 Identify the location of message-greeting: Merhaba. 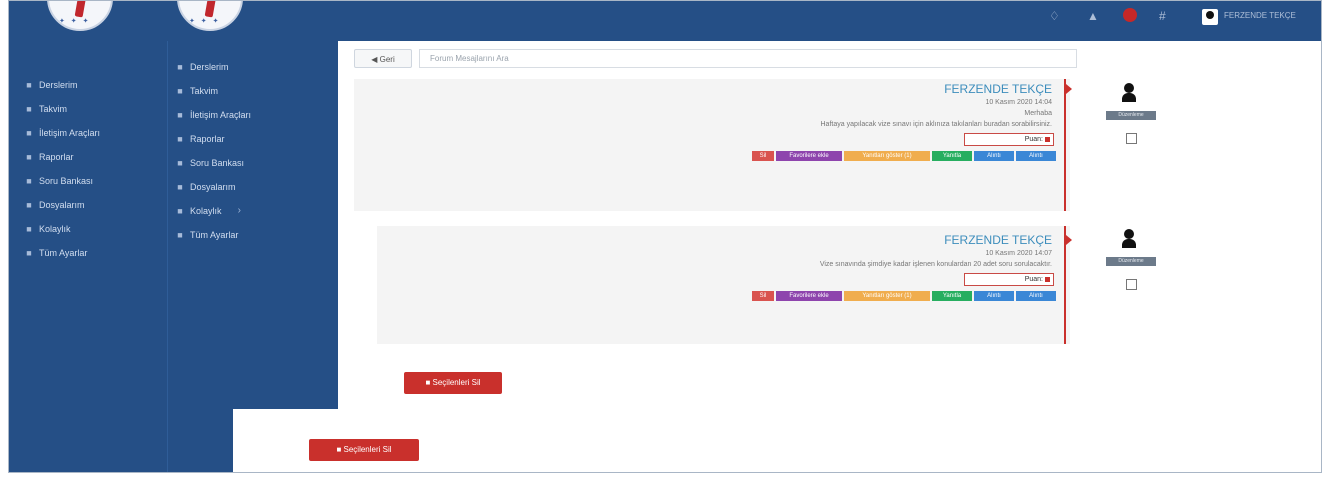
(1038, 113).